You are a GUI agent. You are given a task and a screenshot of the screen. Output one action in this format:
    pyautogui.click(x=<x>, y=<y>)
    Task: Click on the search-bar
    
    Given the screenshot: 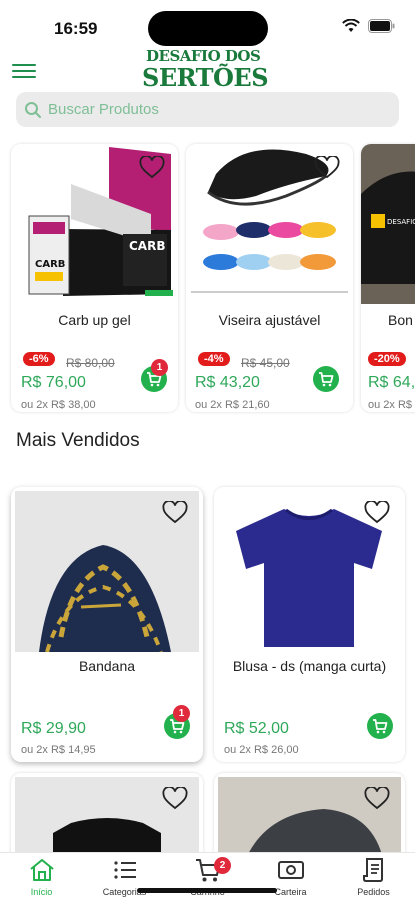 What is the action you would take?
    pyautogui.click(x=207, y=109)
    